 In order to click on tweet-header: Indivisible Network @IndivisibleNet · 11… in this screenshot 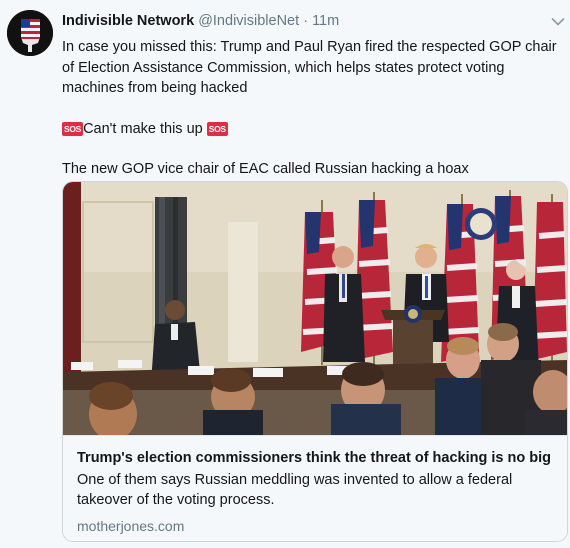, I will do `click(200, 21)`.